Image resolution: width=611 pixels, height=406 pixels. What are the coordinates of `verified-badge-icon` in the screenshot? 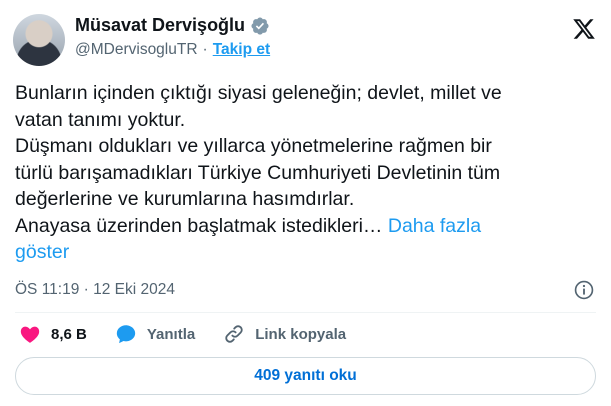 It's located at (260, 26).